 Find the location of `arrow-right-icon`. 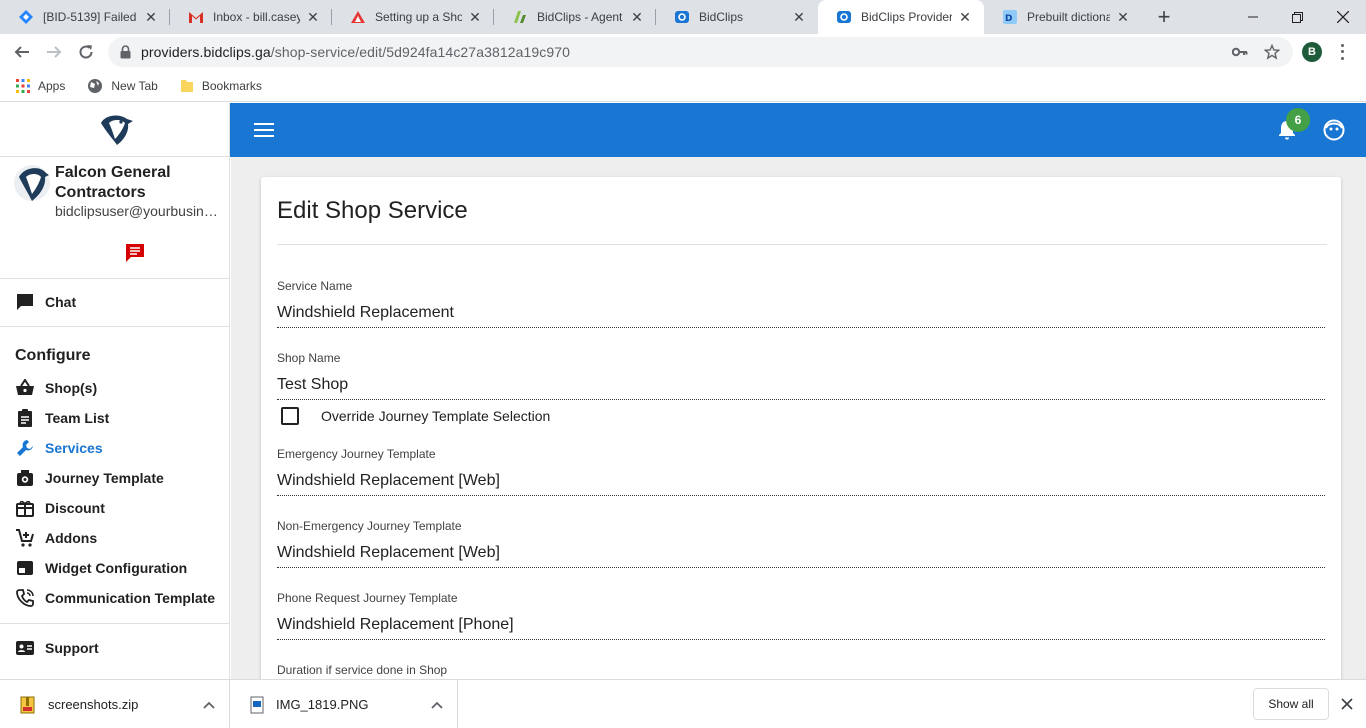

arrow-right-icon is located at coordinates (54, 52).